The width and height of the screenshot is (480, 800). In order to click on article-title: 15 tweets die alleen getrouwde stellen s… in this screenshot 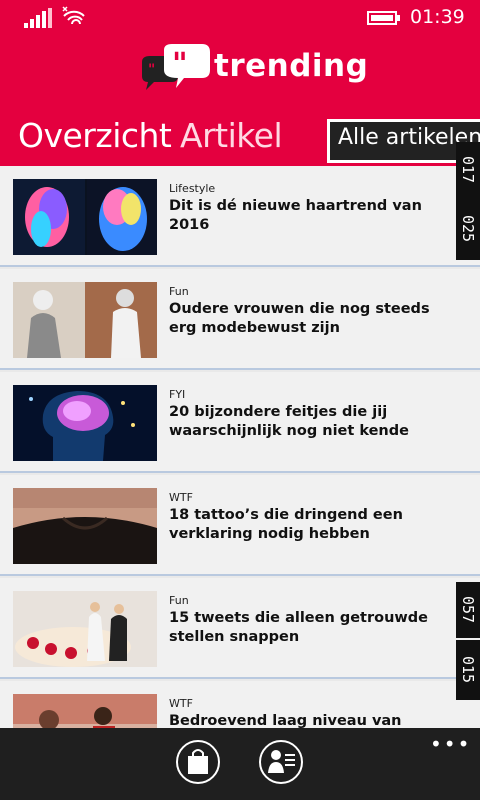, I will do `click(299, 627)`.